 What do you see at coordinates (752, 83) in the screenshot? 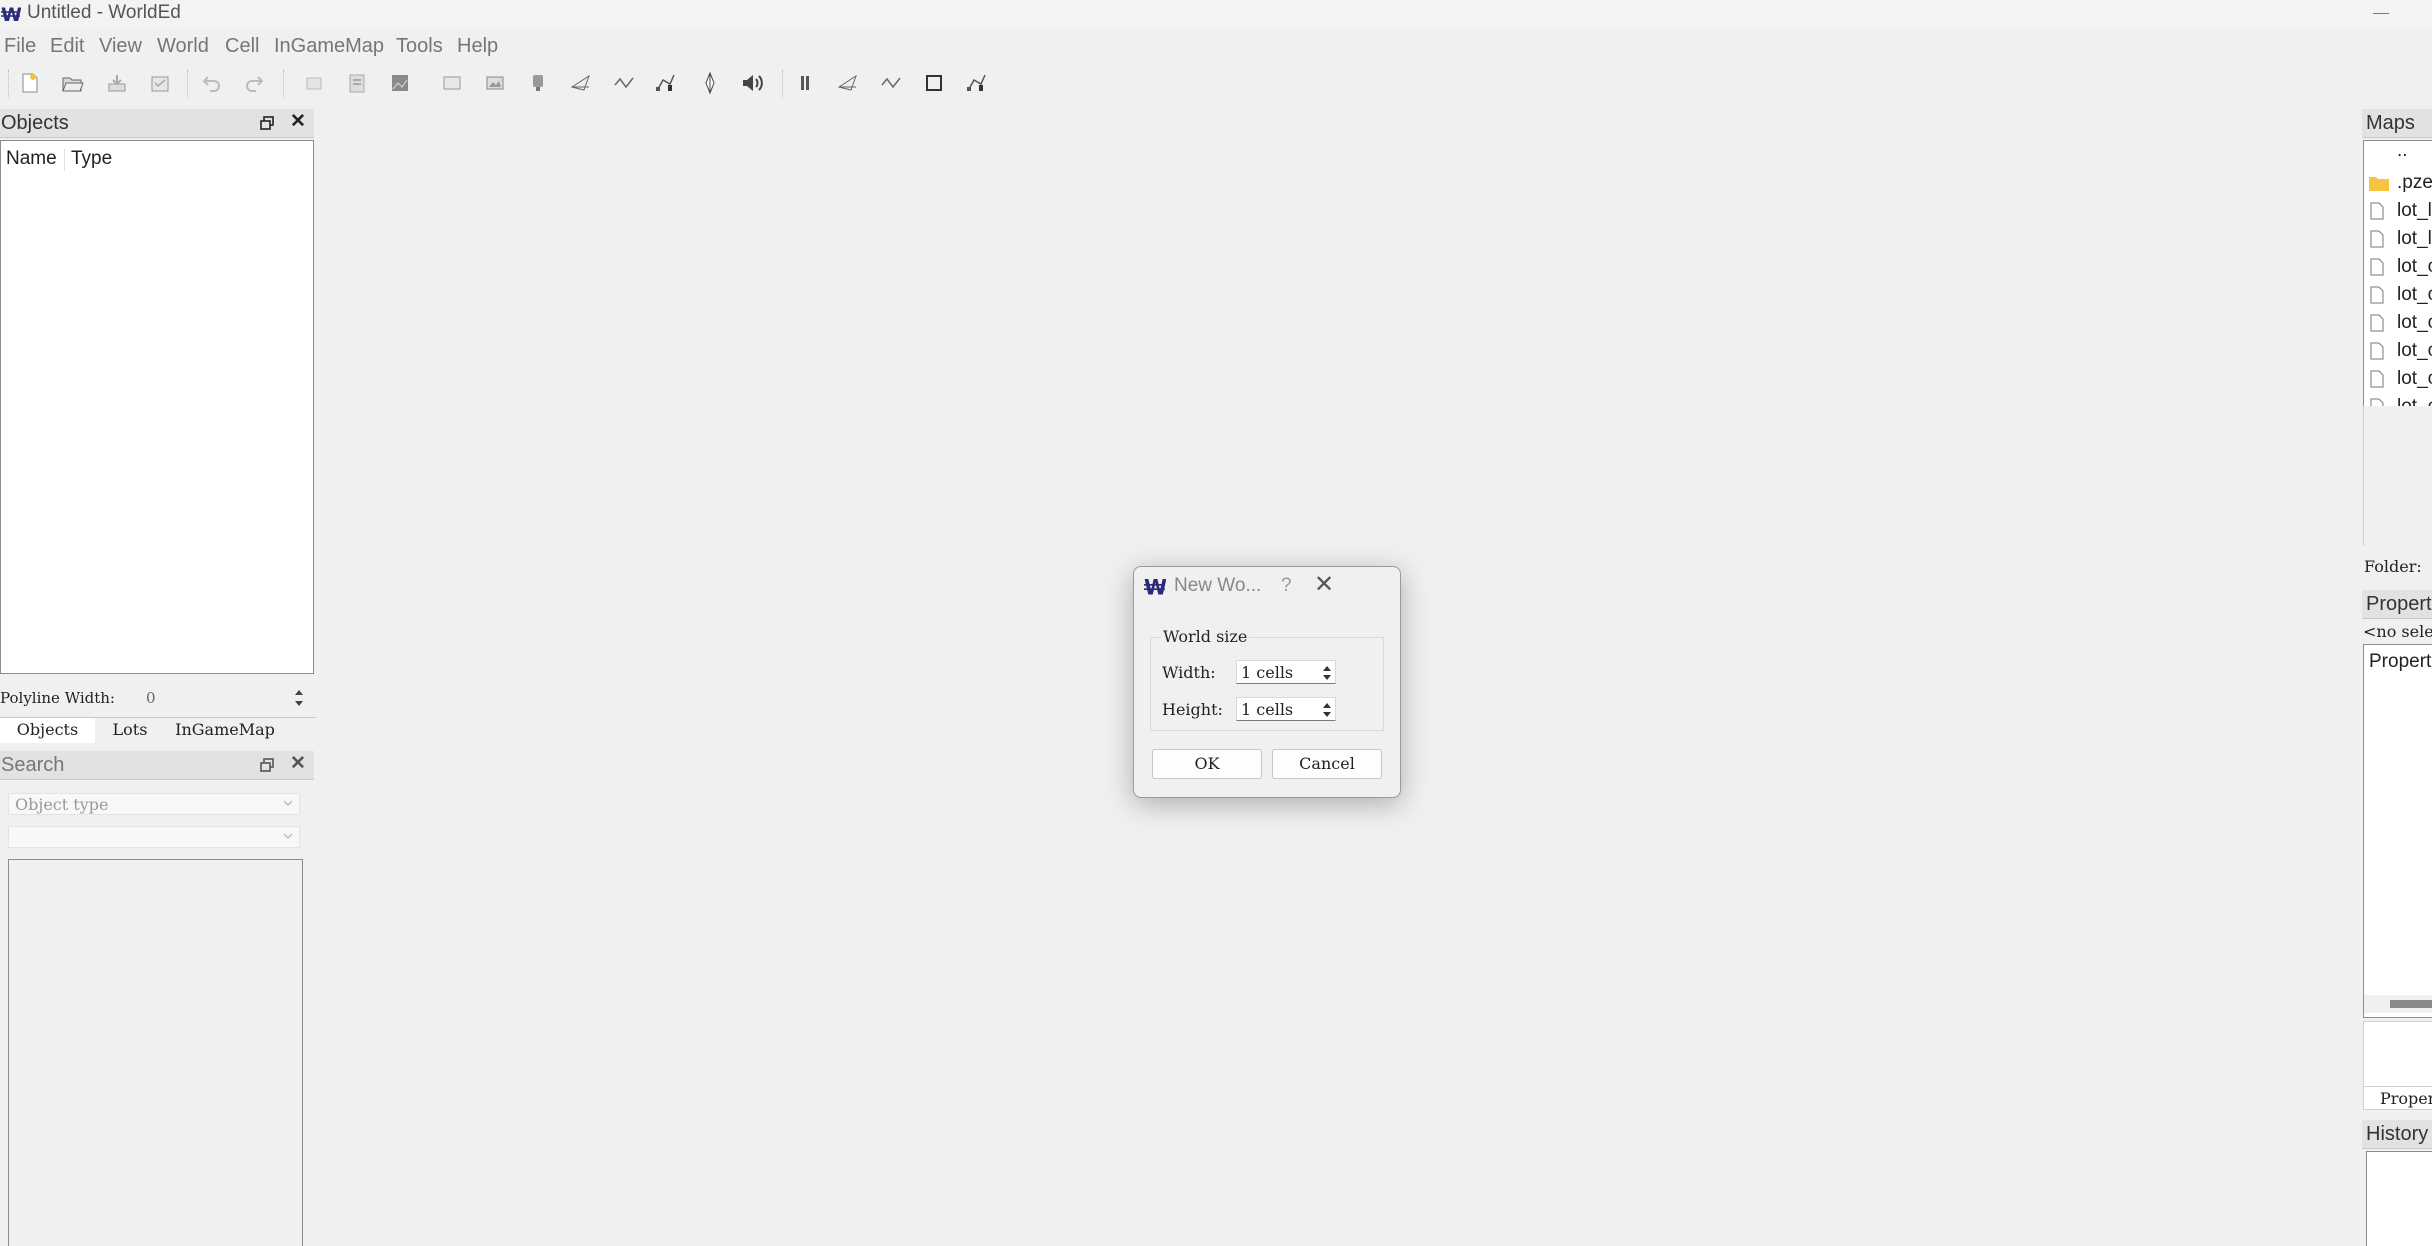
I see `sound-icon` at bounding box center [752, 83].